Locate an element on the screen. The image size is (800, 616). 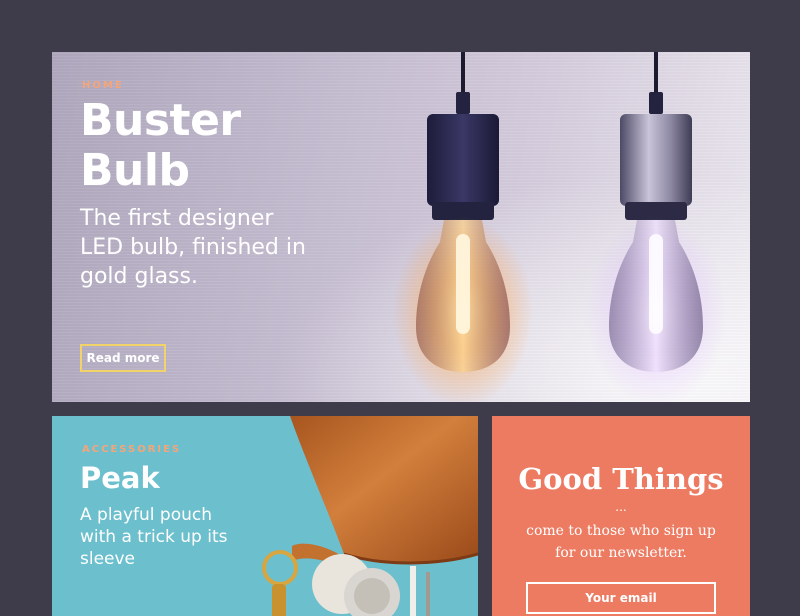
read-more-button: Read more is located at coordinates (123, 358).